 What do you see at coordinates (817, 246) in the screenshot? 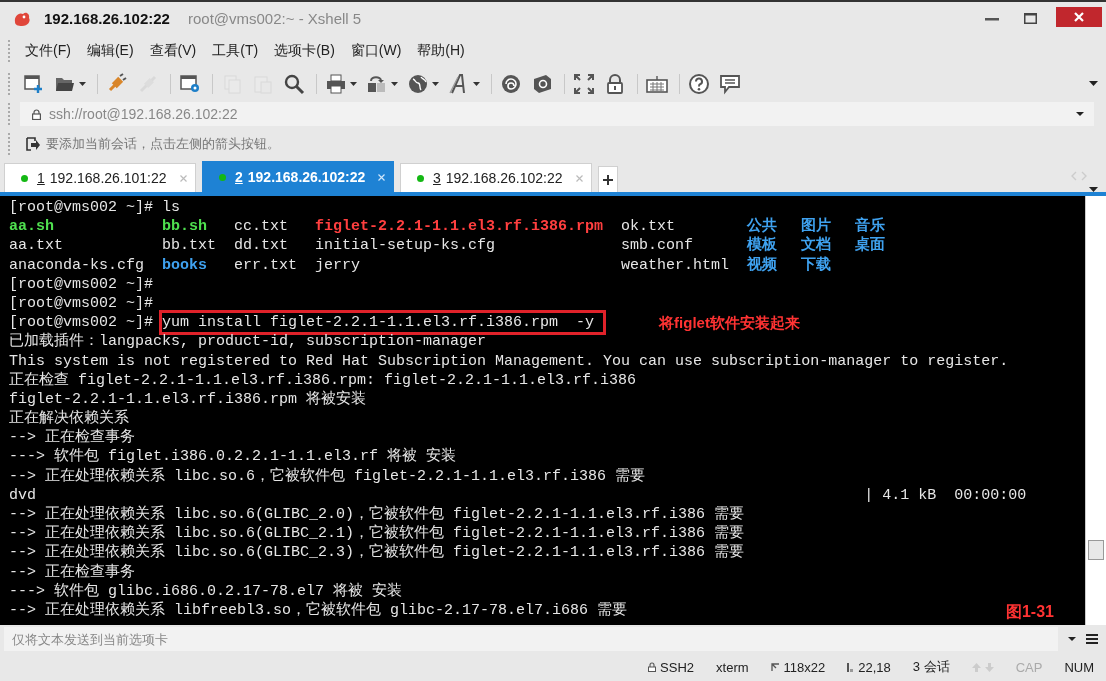
I see `file-name: 文档` at bounding box center [817, 246].